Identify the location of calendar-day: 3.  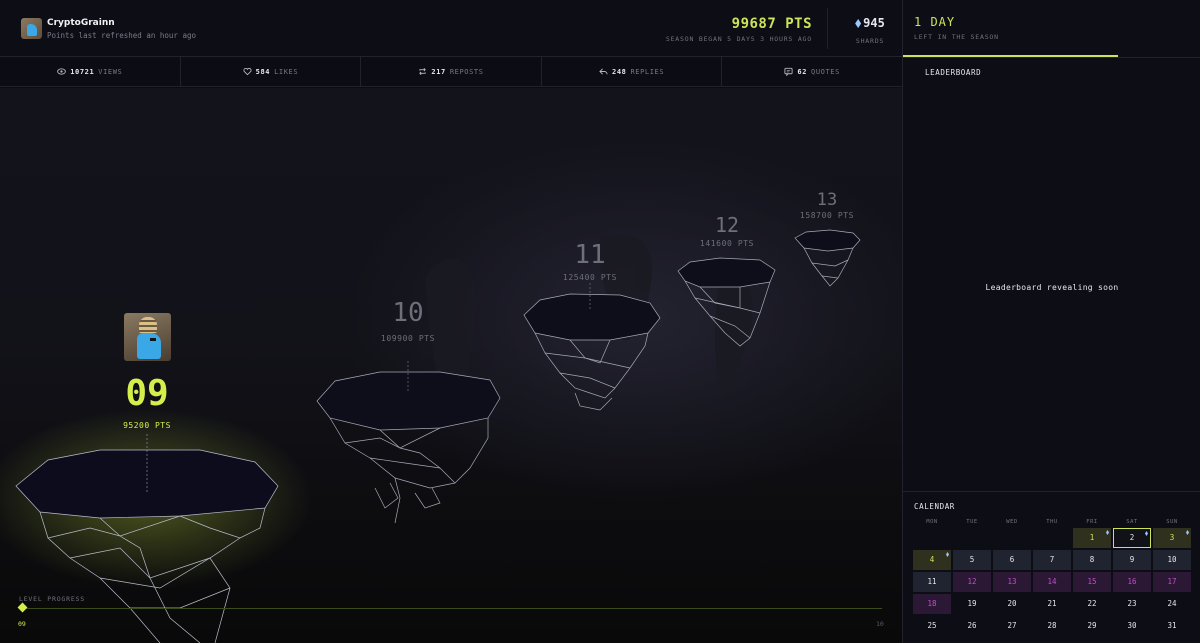
(1172, 538).